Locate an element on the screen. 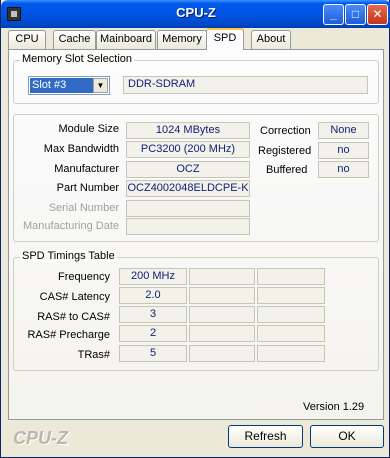  spd-timings-legend: SPD Timings Table is located at coordinates (68, 256).